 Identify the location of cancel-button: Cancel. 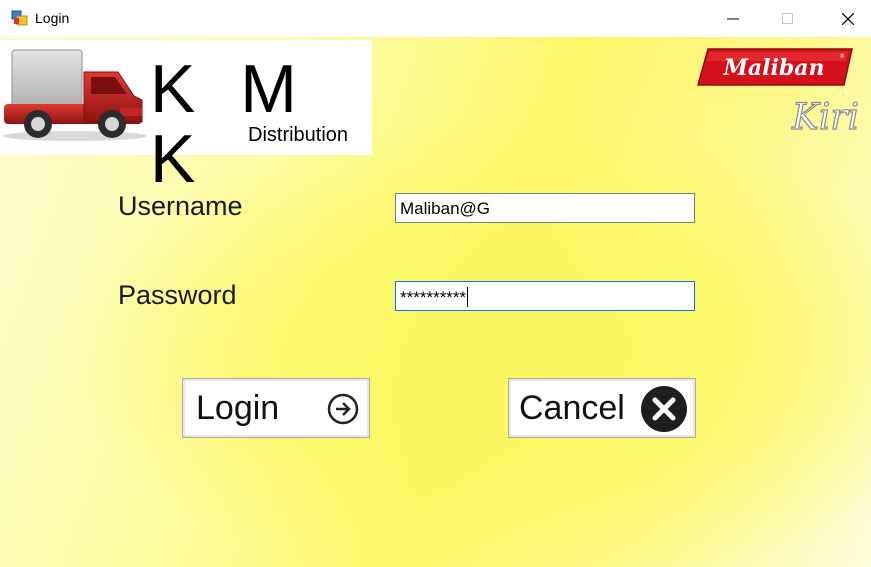
(602, 408).